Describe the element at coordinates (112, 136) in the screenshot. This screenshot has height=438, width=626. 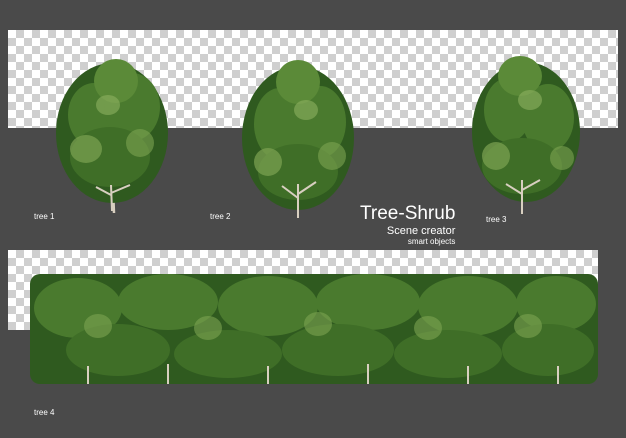
I see `tree-1-image` at that location.